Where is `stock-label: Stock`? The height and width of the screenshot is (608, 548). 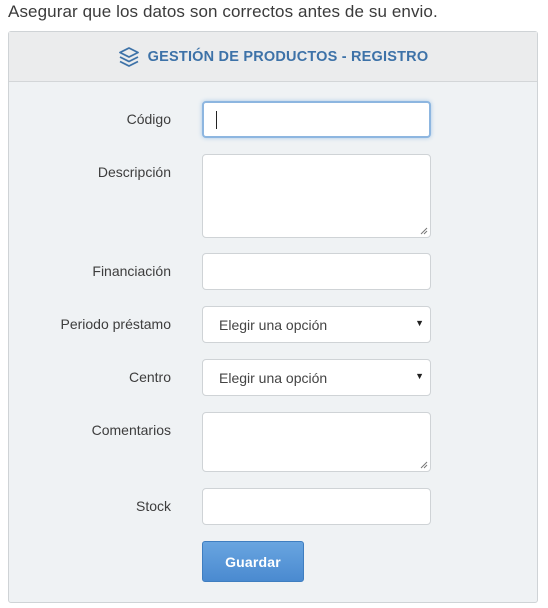
stock-label: Stock is located at coordinates (153, 506).